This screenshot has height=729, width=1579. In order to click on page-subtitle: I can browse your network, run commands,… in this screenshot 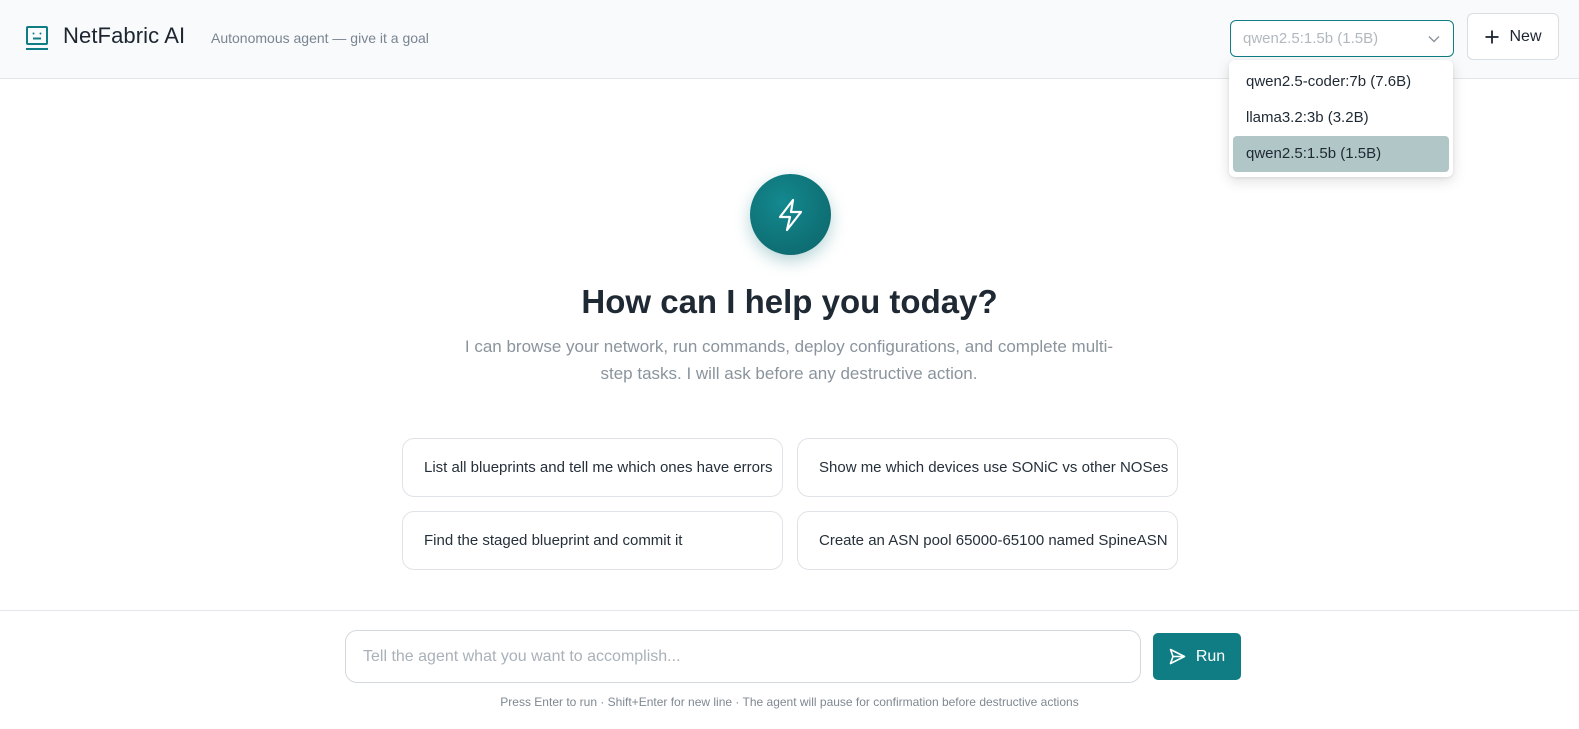, I will do `click(789, 360)`.